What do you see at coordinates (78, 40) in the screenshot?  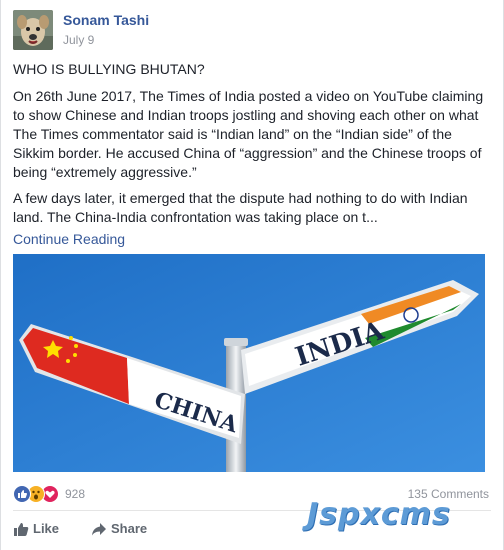 I see `post-date: July 9` at bounding box center [78, 40].